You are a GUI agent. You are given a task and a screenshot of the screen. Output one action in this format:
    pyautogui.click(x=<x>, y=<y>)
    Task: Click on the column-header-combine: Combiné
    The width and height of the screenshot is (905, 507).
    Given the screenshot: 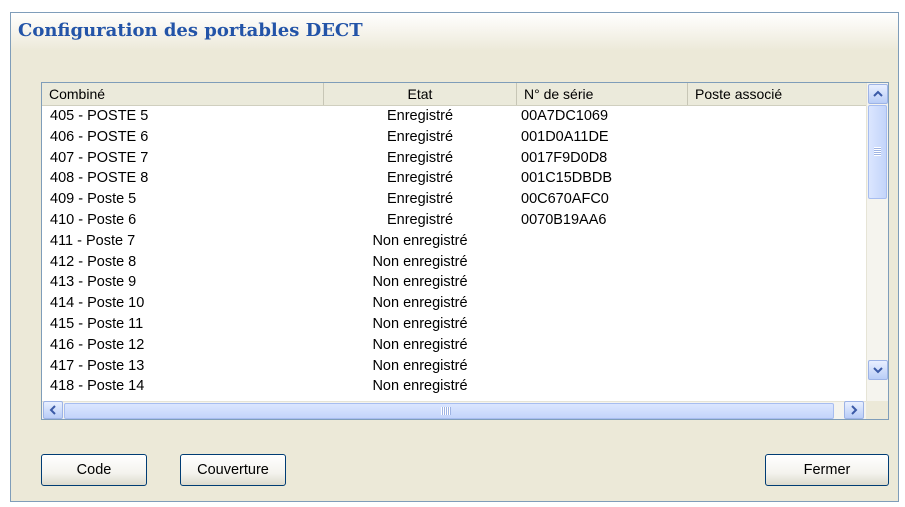 What is the action you would take?
    pyautogui.click(x=183, y=94)
    